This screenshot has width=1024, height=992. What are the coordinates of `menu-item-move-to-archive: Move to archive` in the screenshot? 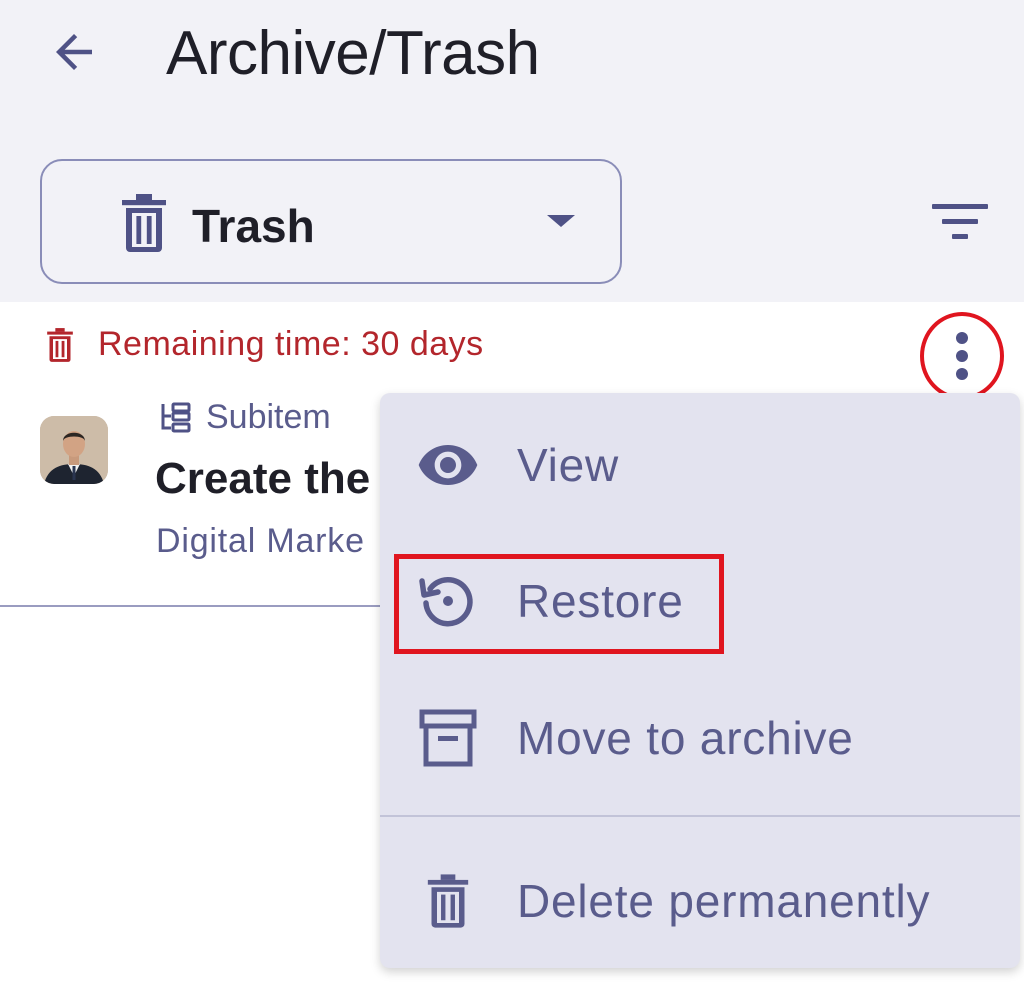 It's located at (700, 738).